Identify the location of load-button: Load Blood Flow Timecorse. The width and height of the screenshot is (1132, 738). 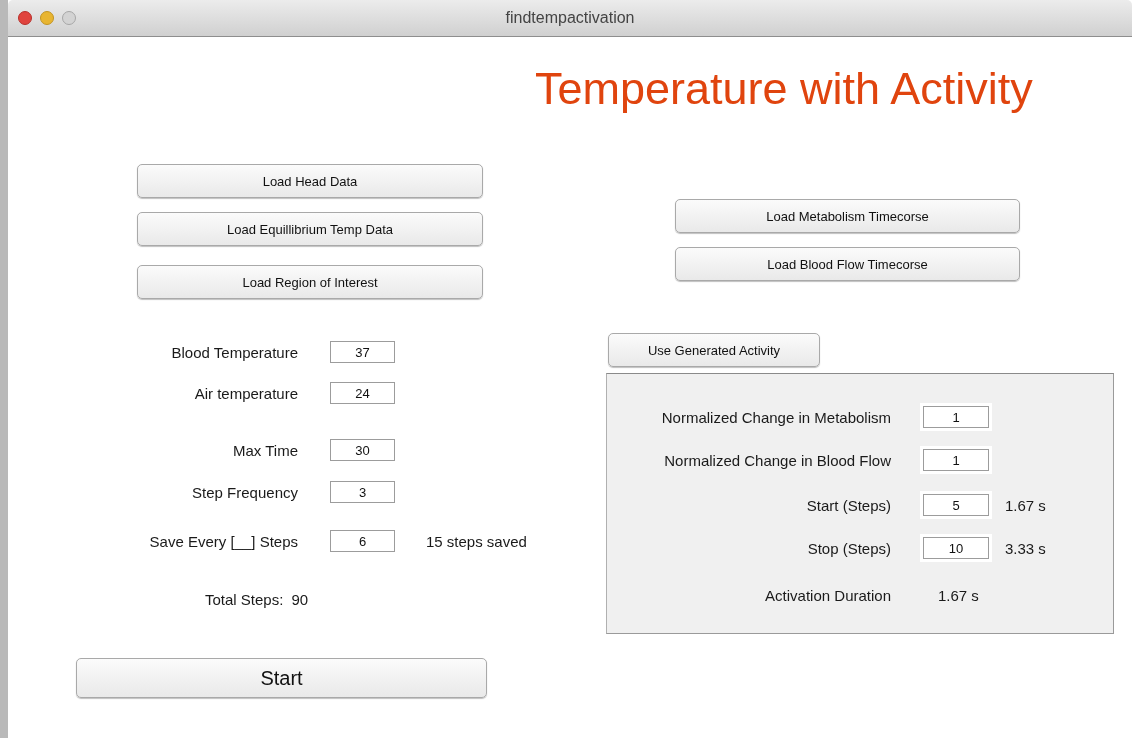
(847, 264).